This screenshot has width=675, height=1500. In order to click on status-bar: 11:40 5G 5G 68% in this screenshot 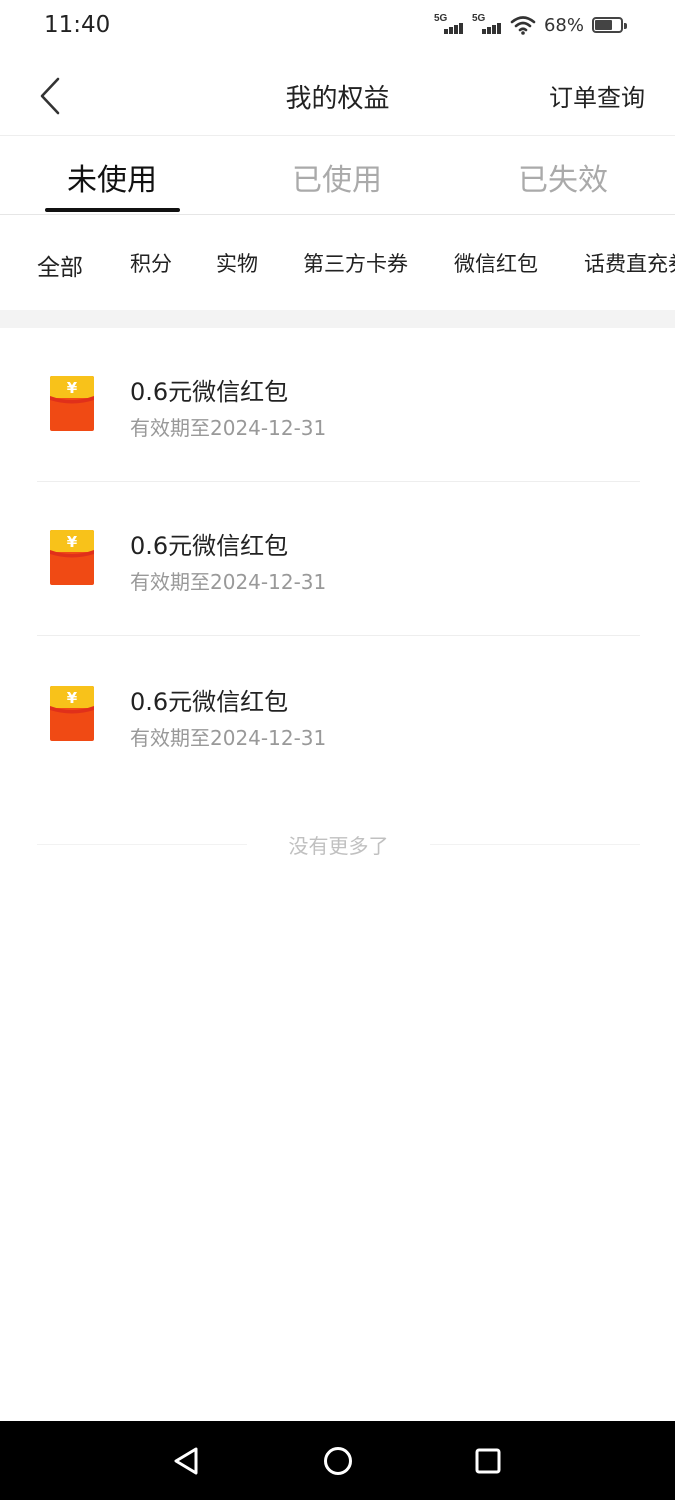, I will do `click(337, 28)`.